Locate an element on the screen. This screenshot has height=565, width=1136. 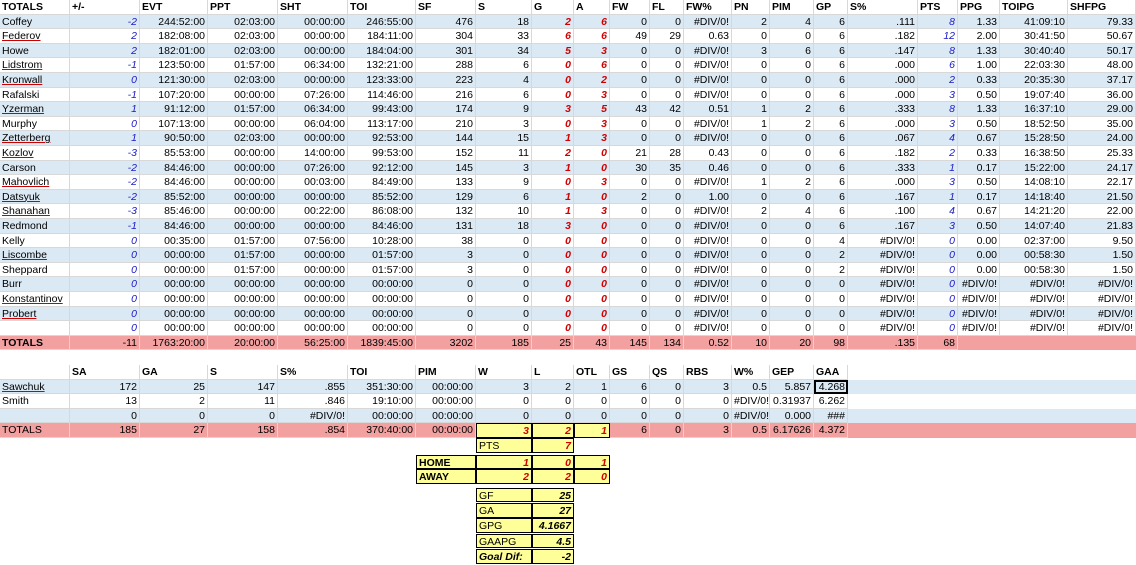
cell-toipg: 00:58:30 is located at coordinates (1034, 255).